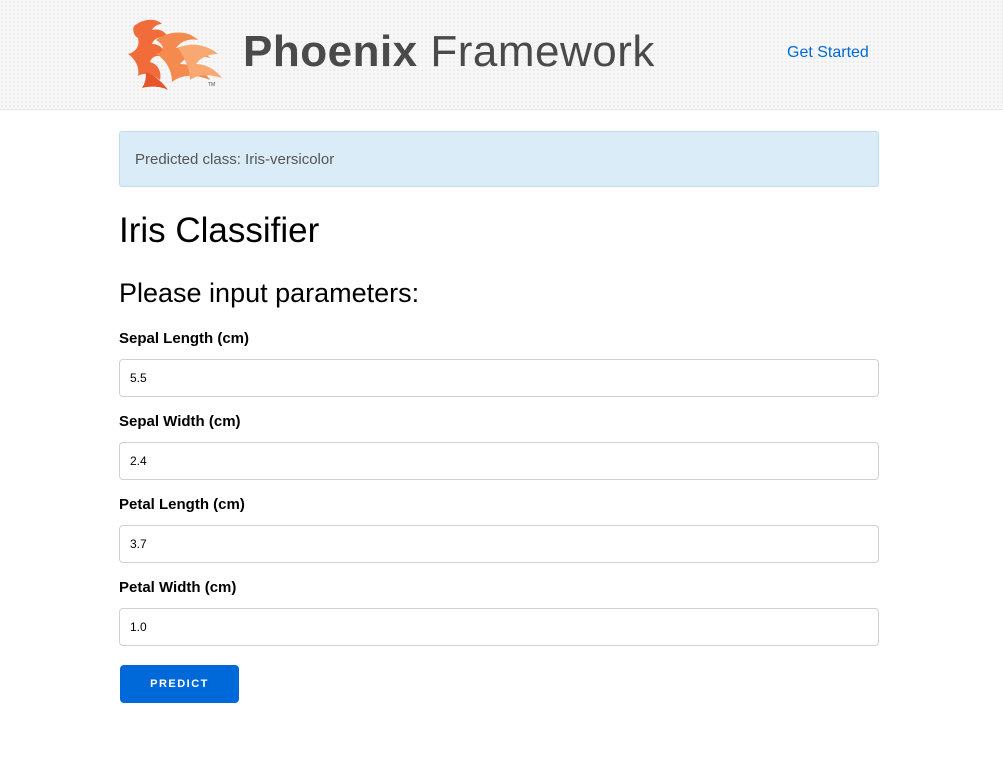 The width and height of the screenshot is (1003, 768). Describe the element at coordinates (175, 54) in the screenshot. I see `phoenix-bird-icon: TM` at that location.